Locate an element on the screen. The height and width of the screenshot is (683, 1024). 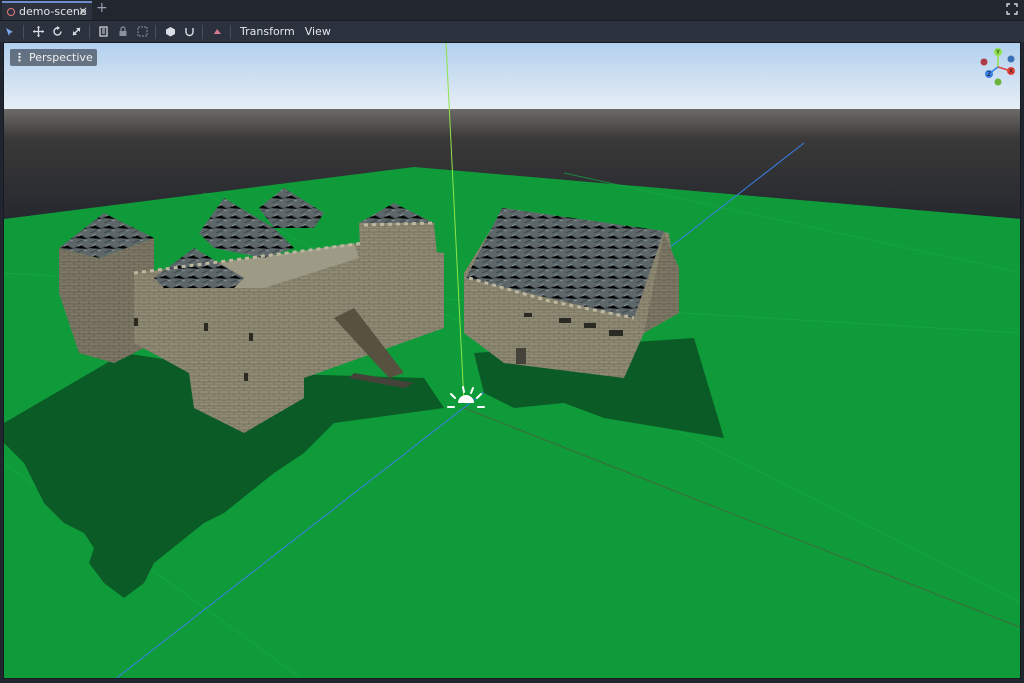
transform-menu: Transform is located at coordinates (267, 31).